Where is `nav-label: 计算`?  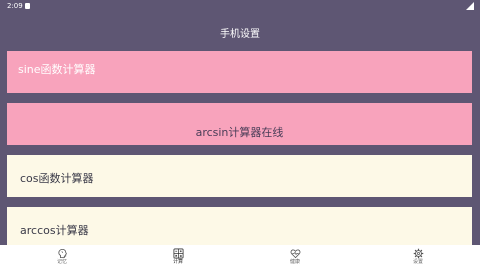 nav-label: 计算 is located at coordinates (177, 262).